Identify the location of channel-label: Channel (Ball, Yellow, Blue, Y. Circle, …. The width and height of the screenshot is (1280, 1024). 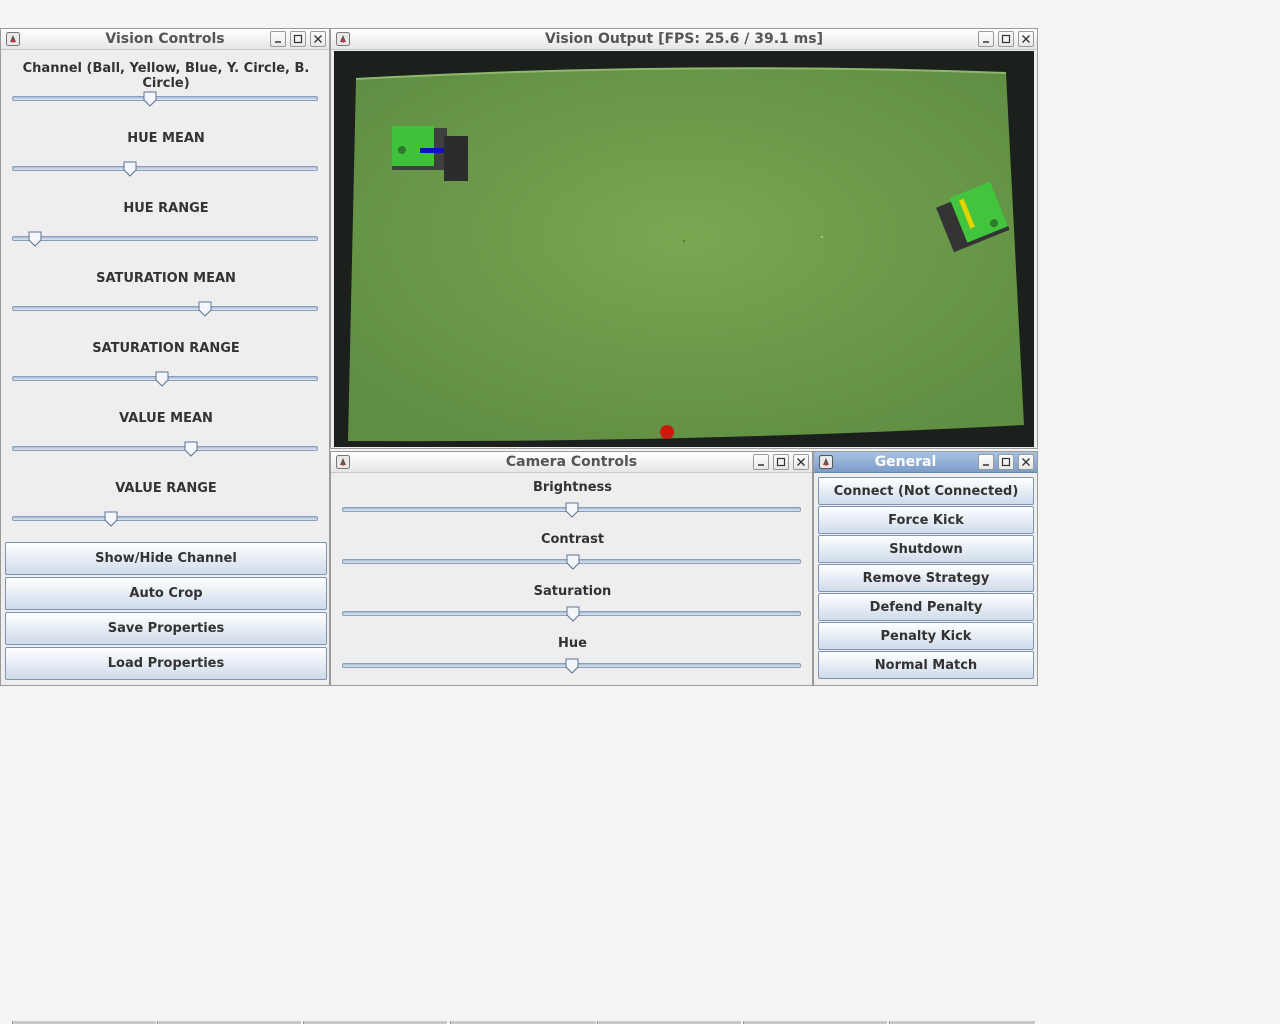
(166, 76).